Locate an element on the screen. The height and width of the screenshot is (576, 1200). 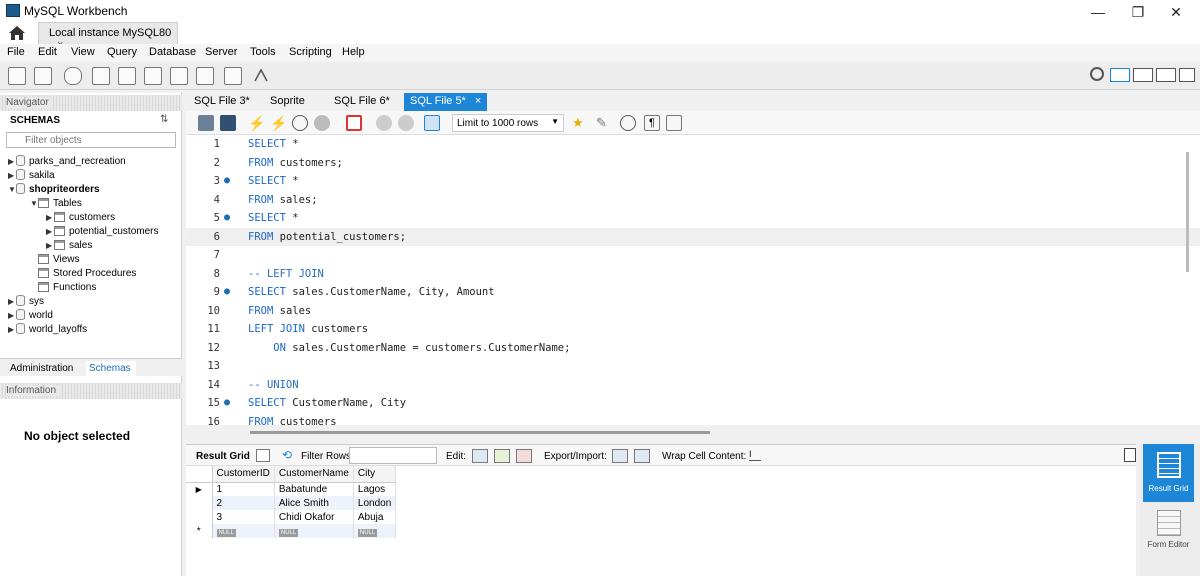
menu-view: View is located at coordinates (83, 52).